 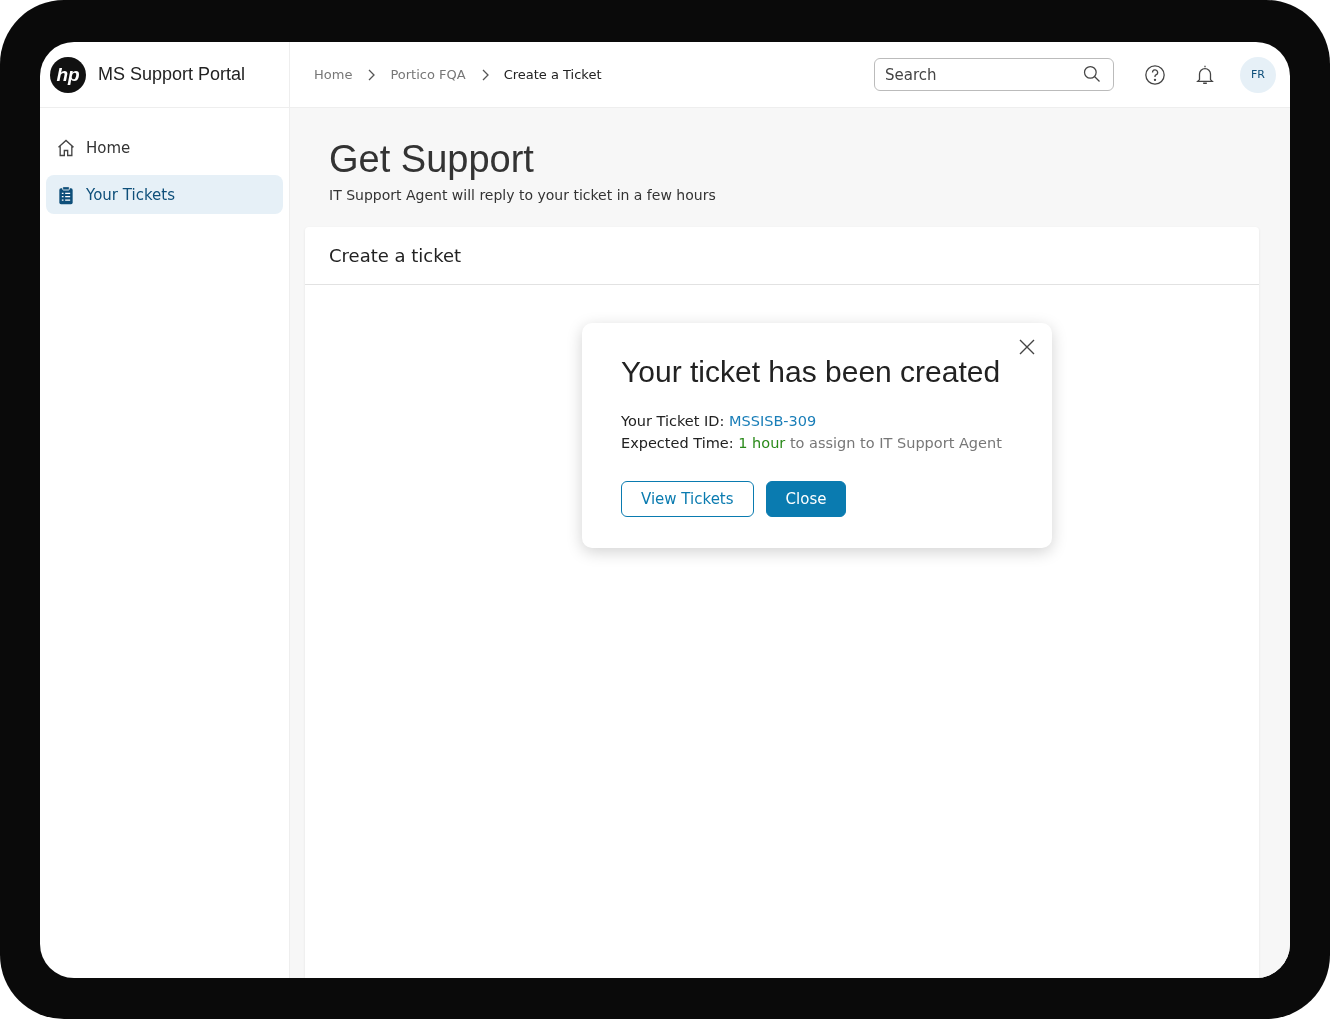 I want to click on chevron-right-icon, so click(x=371, y=74).